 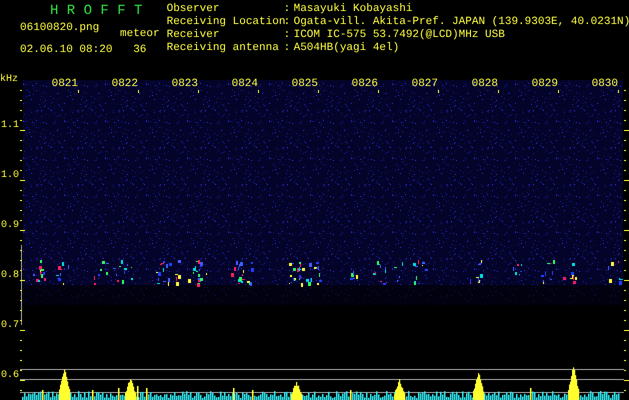 What do you see at coordinates (125, 84) in the screenshot?
I see `time-label: 0822` at bounding box center [125, 84].